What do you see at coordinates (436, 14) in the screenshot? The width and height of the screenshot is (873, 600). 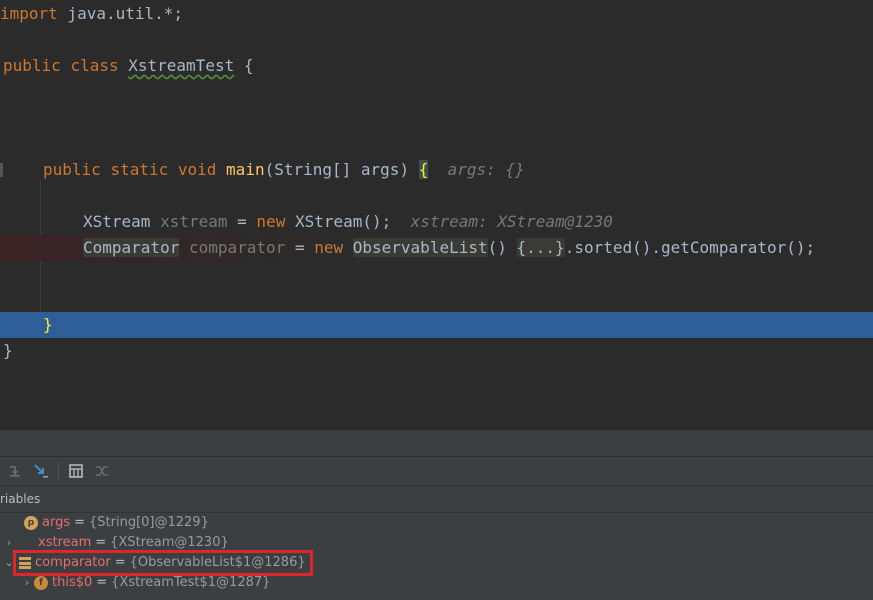 I see `code-line-import: import java.util.*;` at bounding box center [436, 14].